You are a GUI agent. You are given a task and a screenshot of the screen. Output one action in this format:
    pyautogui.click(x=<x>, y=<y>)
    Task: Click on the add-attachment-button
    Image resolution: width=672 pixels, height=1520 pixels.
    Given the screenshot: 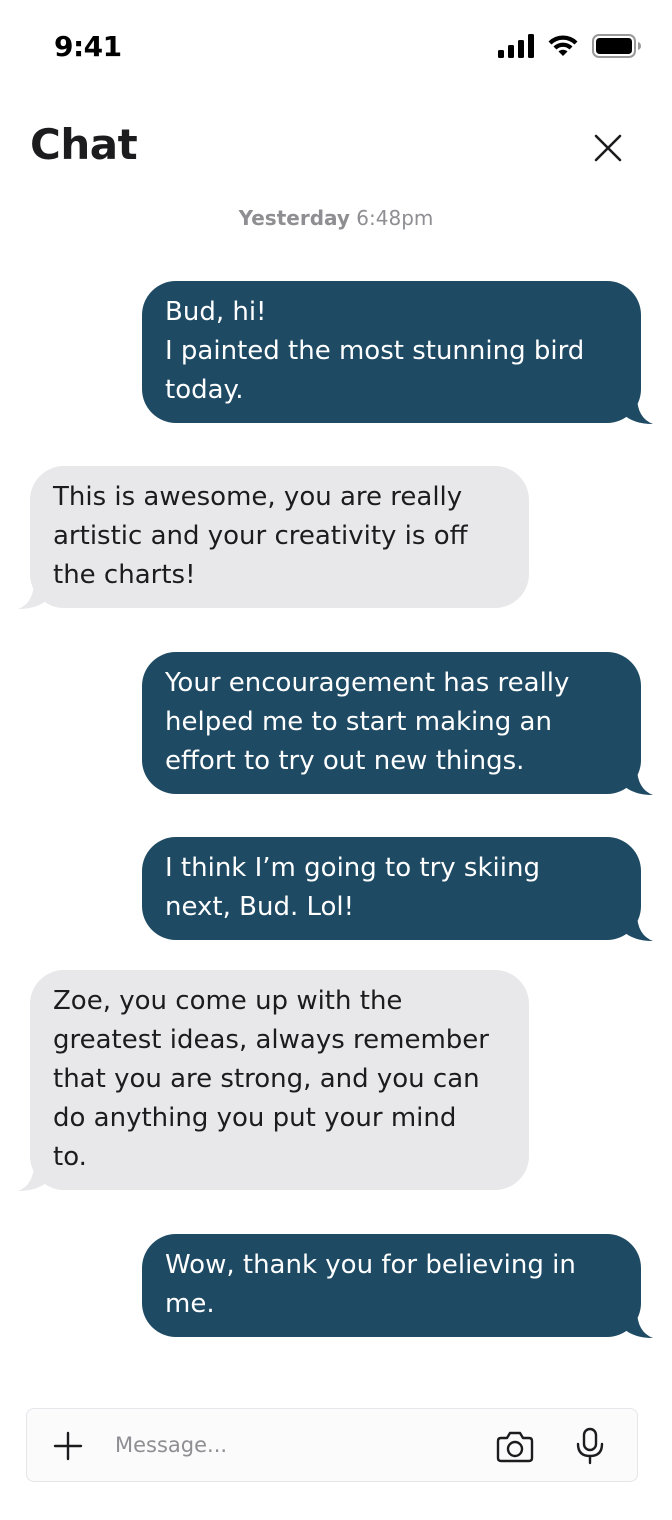 What is the action you would take?
    pyautogui.click(x=68, y=1446)
    